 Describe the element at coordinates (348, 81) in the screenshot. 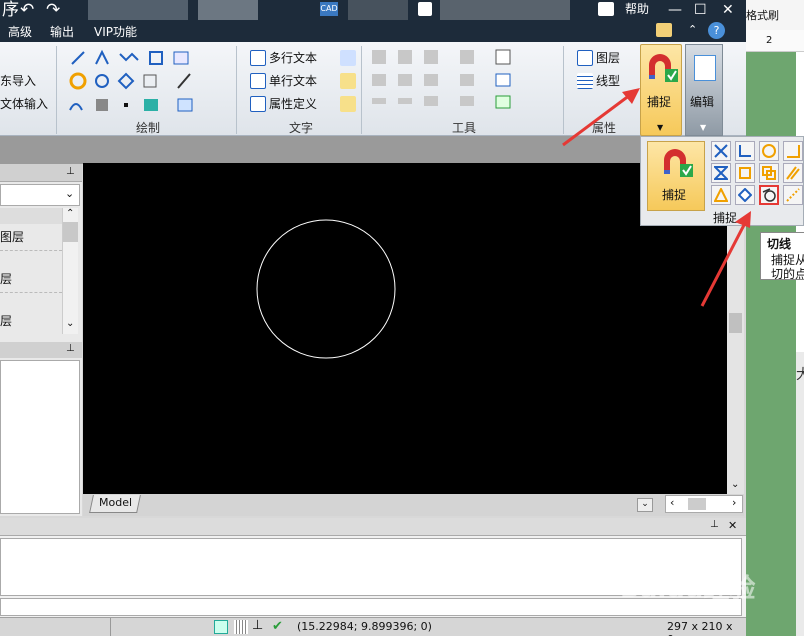

I see `text-edit-icon` at that location.